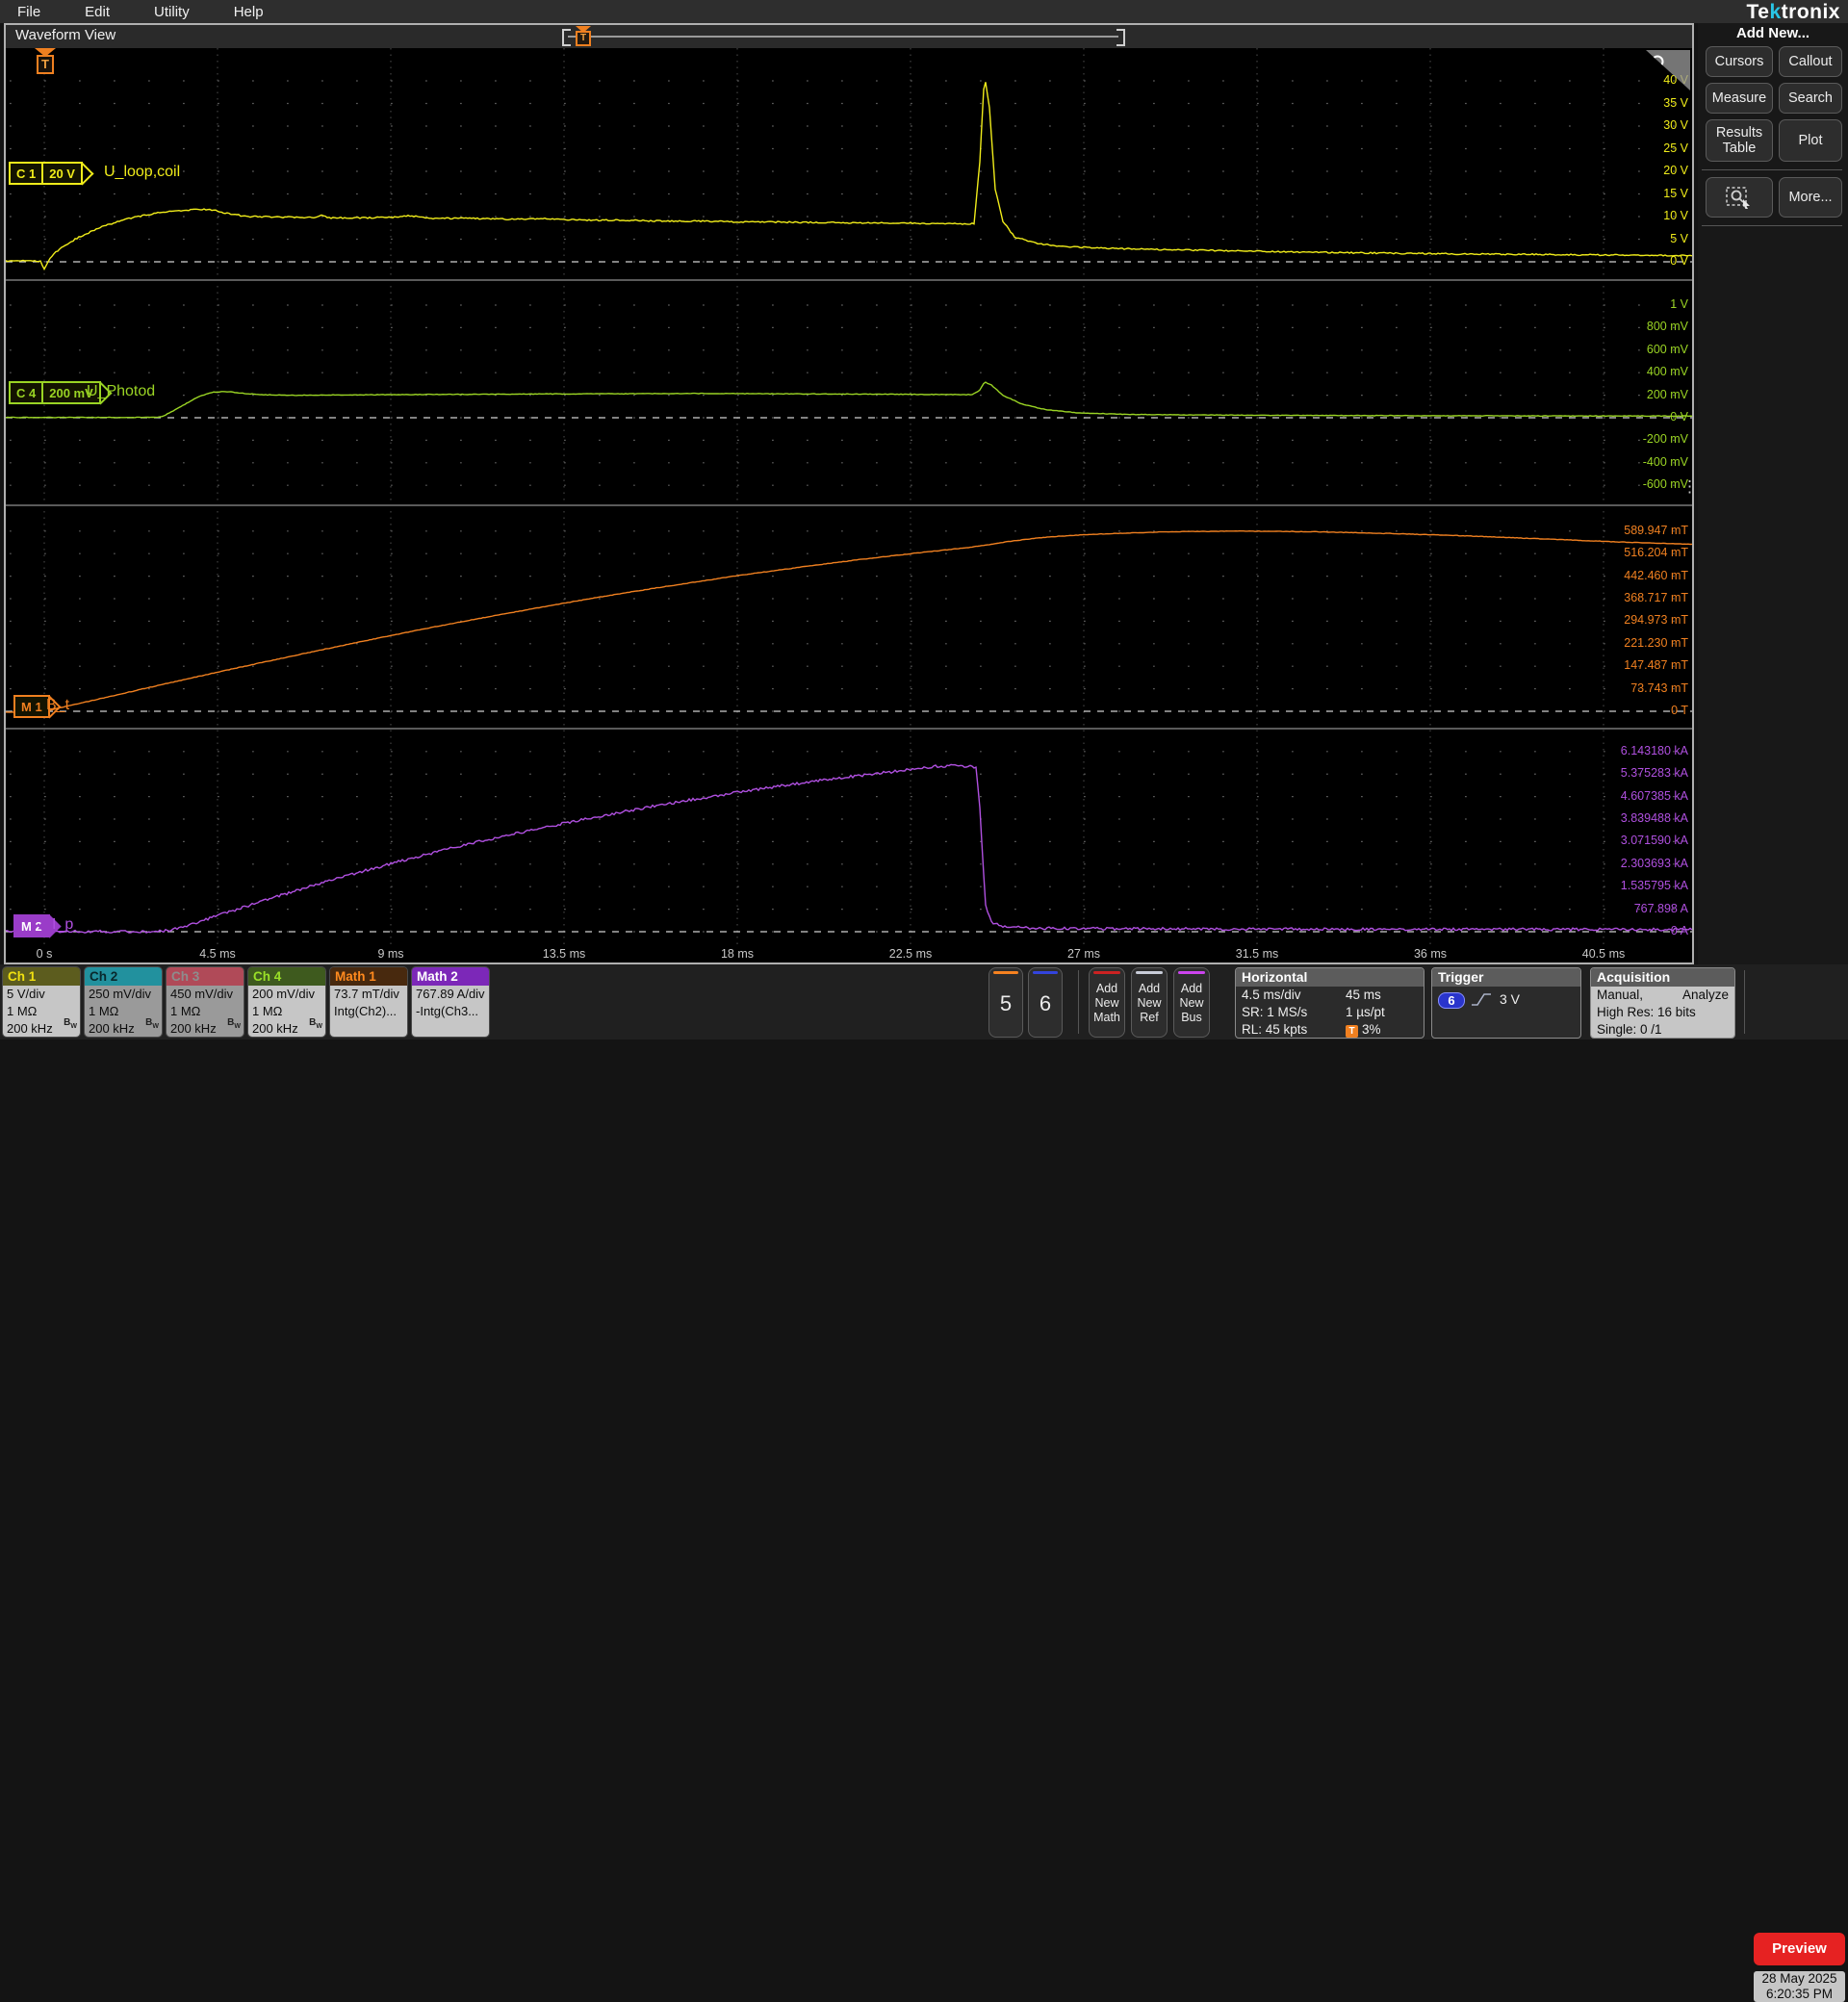 The height and width of the screenshot is (2002, 1848). I want to click on overview-left-bracket, so click(566, 37).